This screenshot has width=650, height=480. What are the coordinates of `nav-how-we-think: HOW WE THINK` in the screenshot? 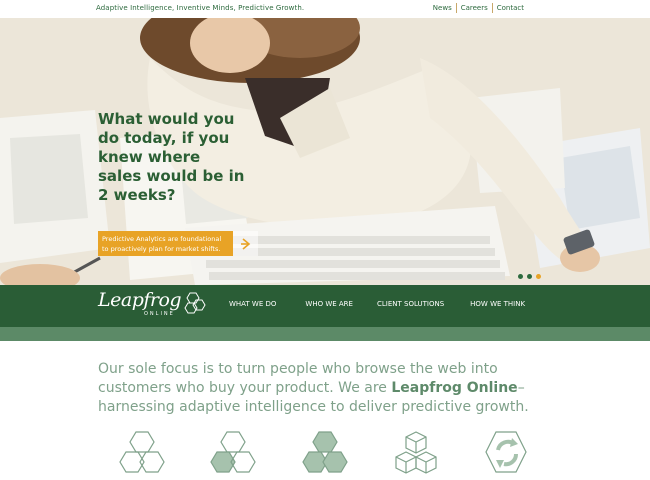 It's located at (497, 304).